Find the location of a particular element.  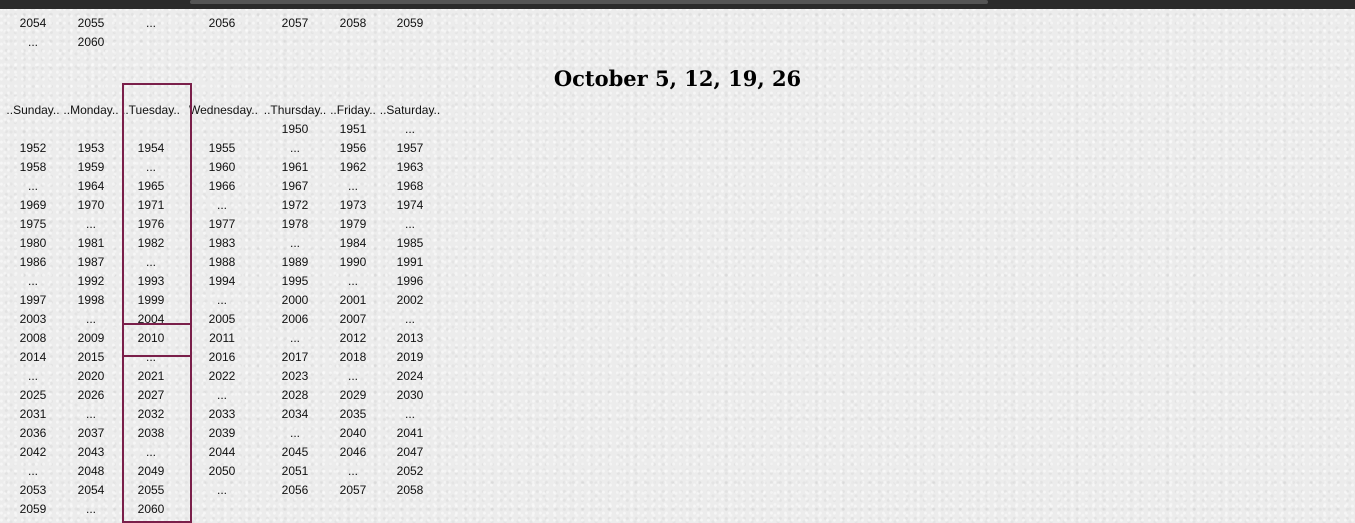

year-cell: 1985 is located at coordinates (410, 243).